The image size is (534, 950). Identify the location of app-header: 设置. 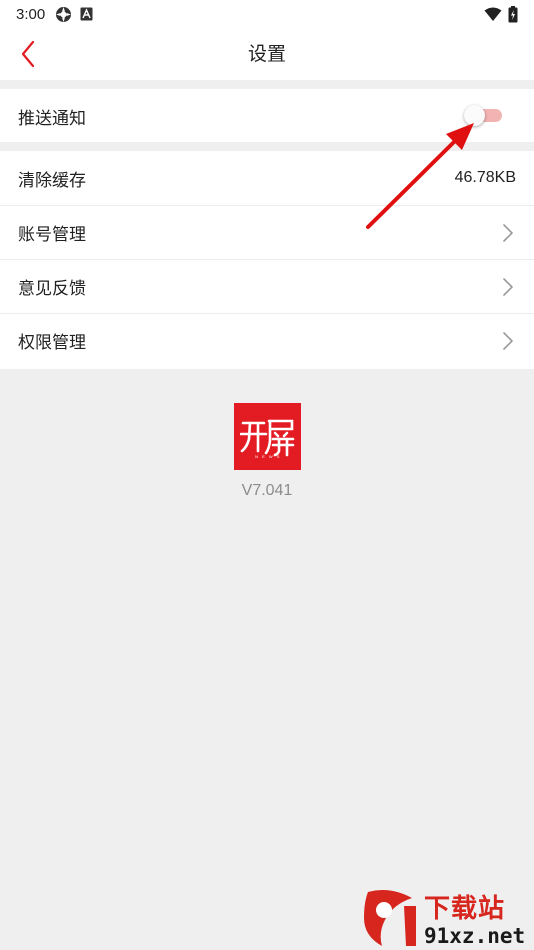
(267, 54).